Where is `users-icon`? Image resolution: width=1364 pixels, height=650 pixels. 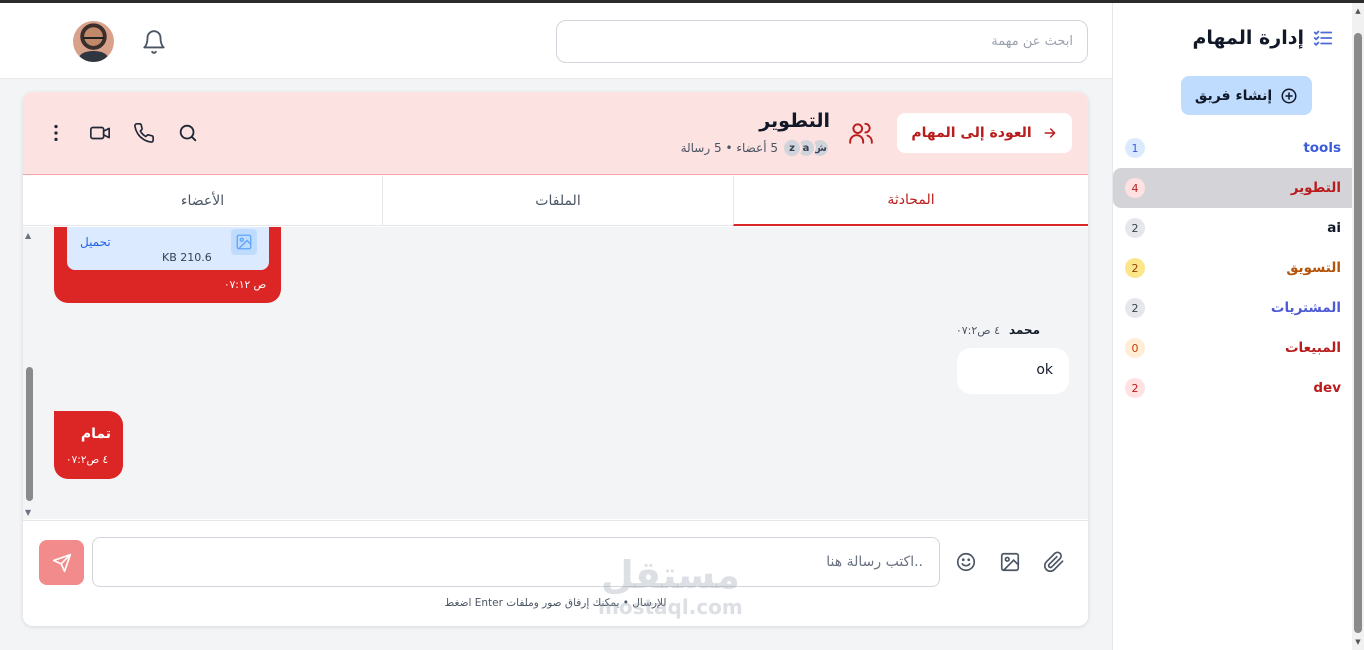 users-icon is located at coordinates (861, 133).